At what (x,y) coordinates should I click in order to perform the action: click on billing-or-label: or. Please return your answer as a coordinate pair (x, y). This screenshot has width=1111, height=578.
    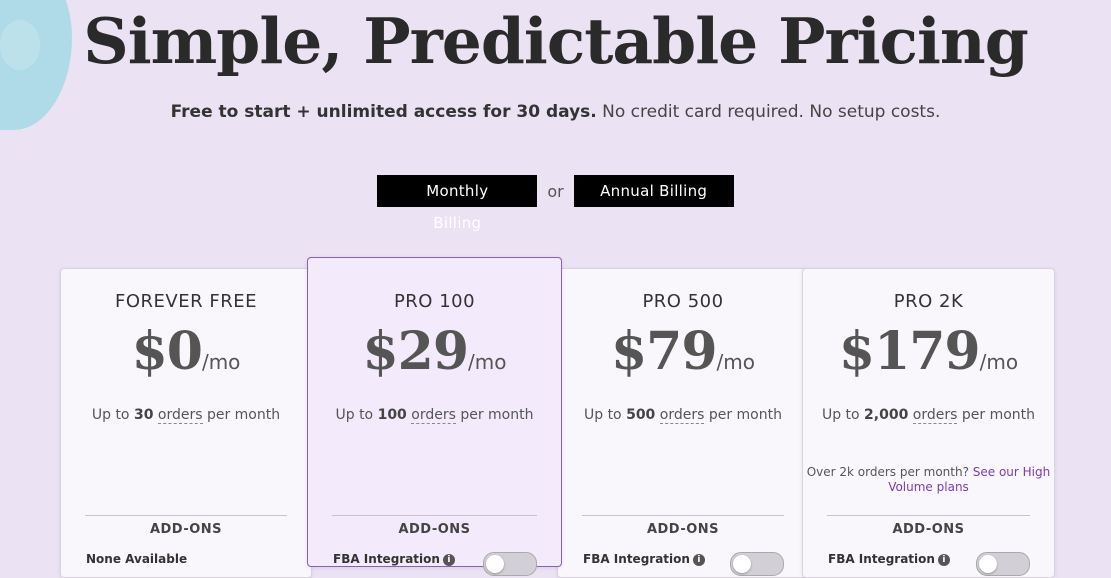
    Looking at the image, I should click on (555, 191).